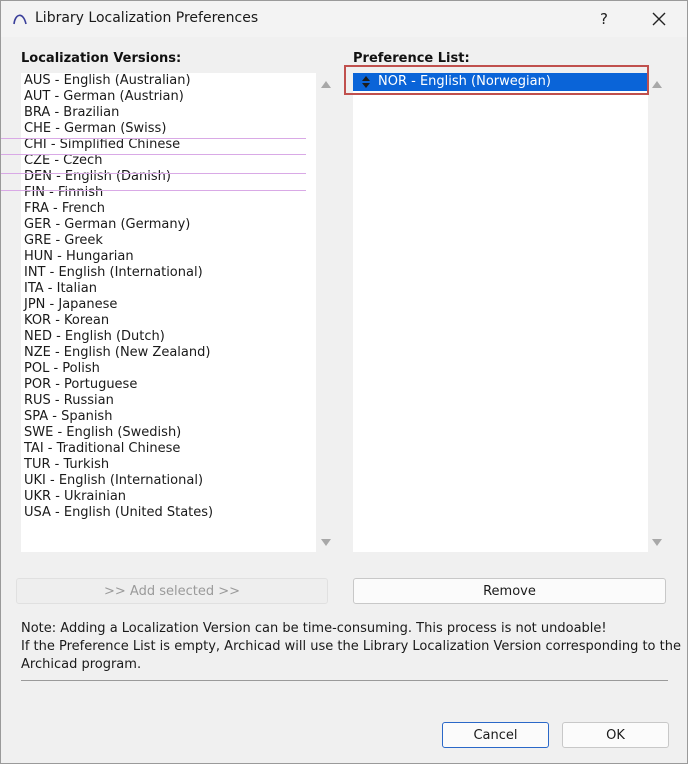 This screenshot has height=764, width=688. What do you see at coordinates (326, 542) in the screenshot?
I see `list-scroll-down-icon` at bounding box center [326, 542].